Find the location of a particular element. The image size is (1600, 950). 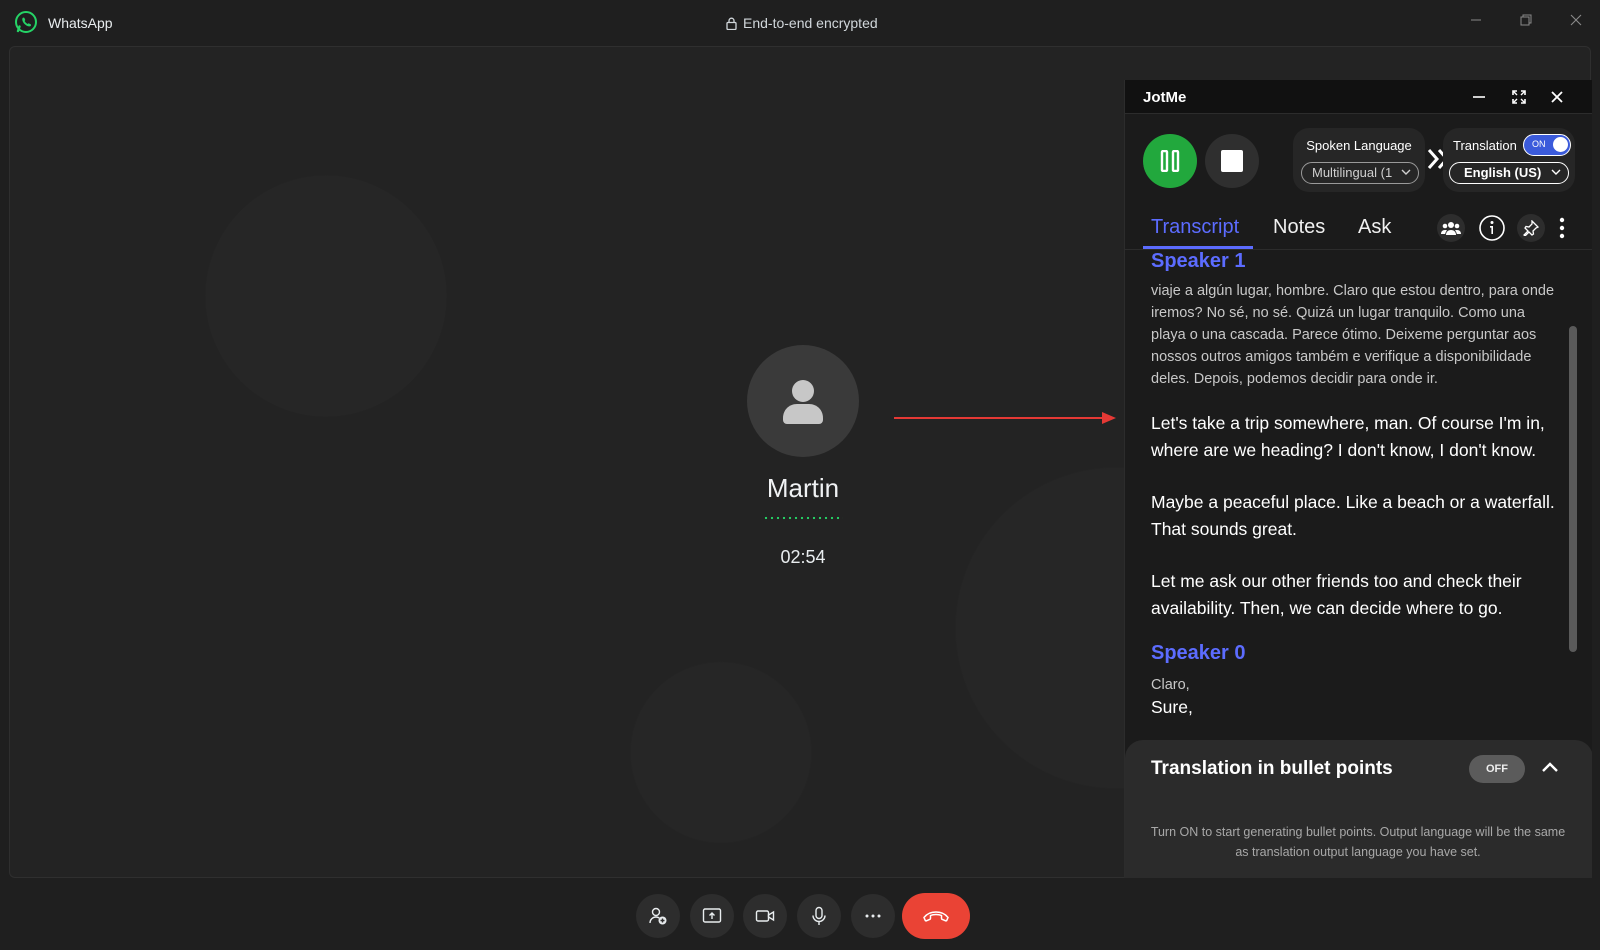

lock-icon is located at coordinates (731, 23).